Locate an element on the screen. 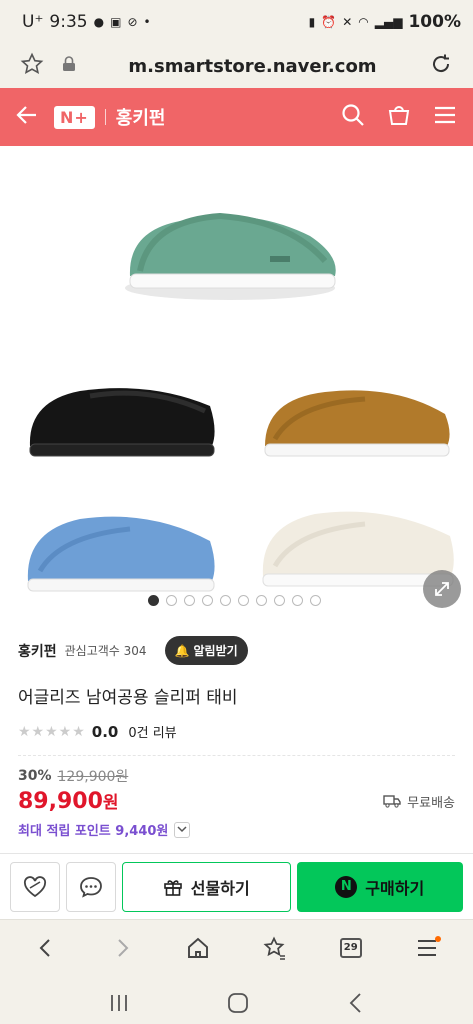 Image resolution: width=473 pixels, height=1024 pixels. browser-back-button is located at coordinates (46, 948).